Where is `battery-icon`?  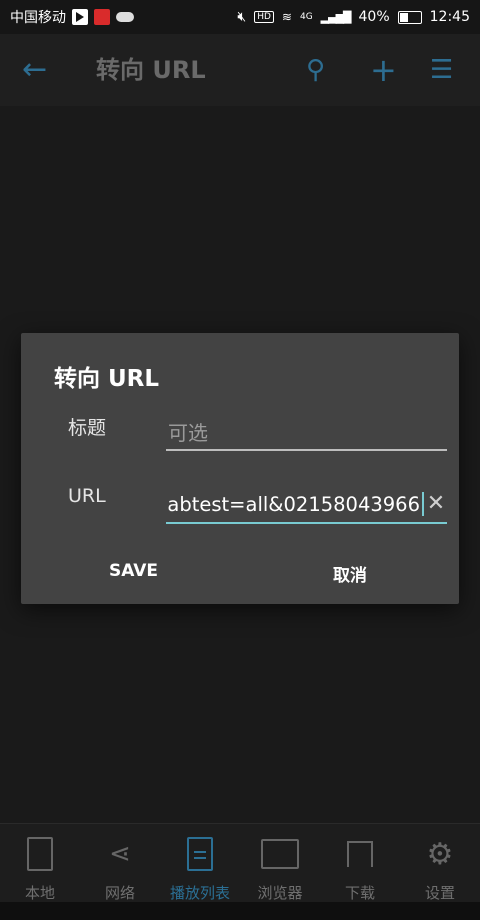 battery-icon is located at coordinates (409, 17).